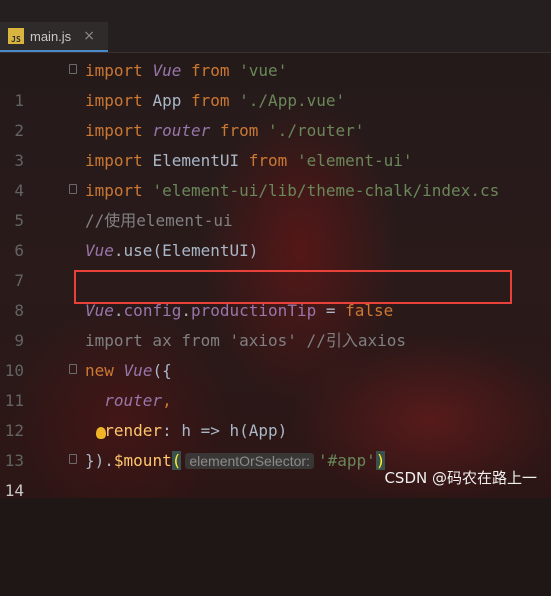 The height and width of the screenshot is (596, 551). I want to click on string: 'element-ui/lib/theme-chalk/index.cs, so click(326, 190).